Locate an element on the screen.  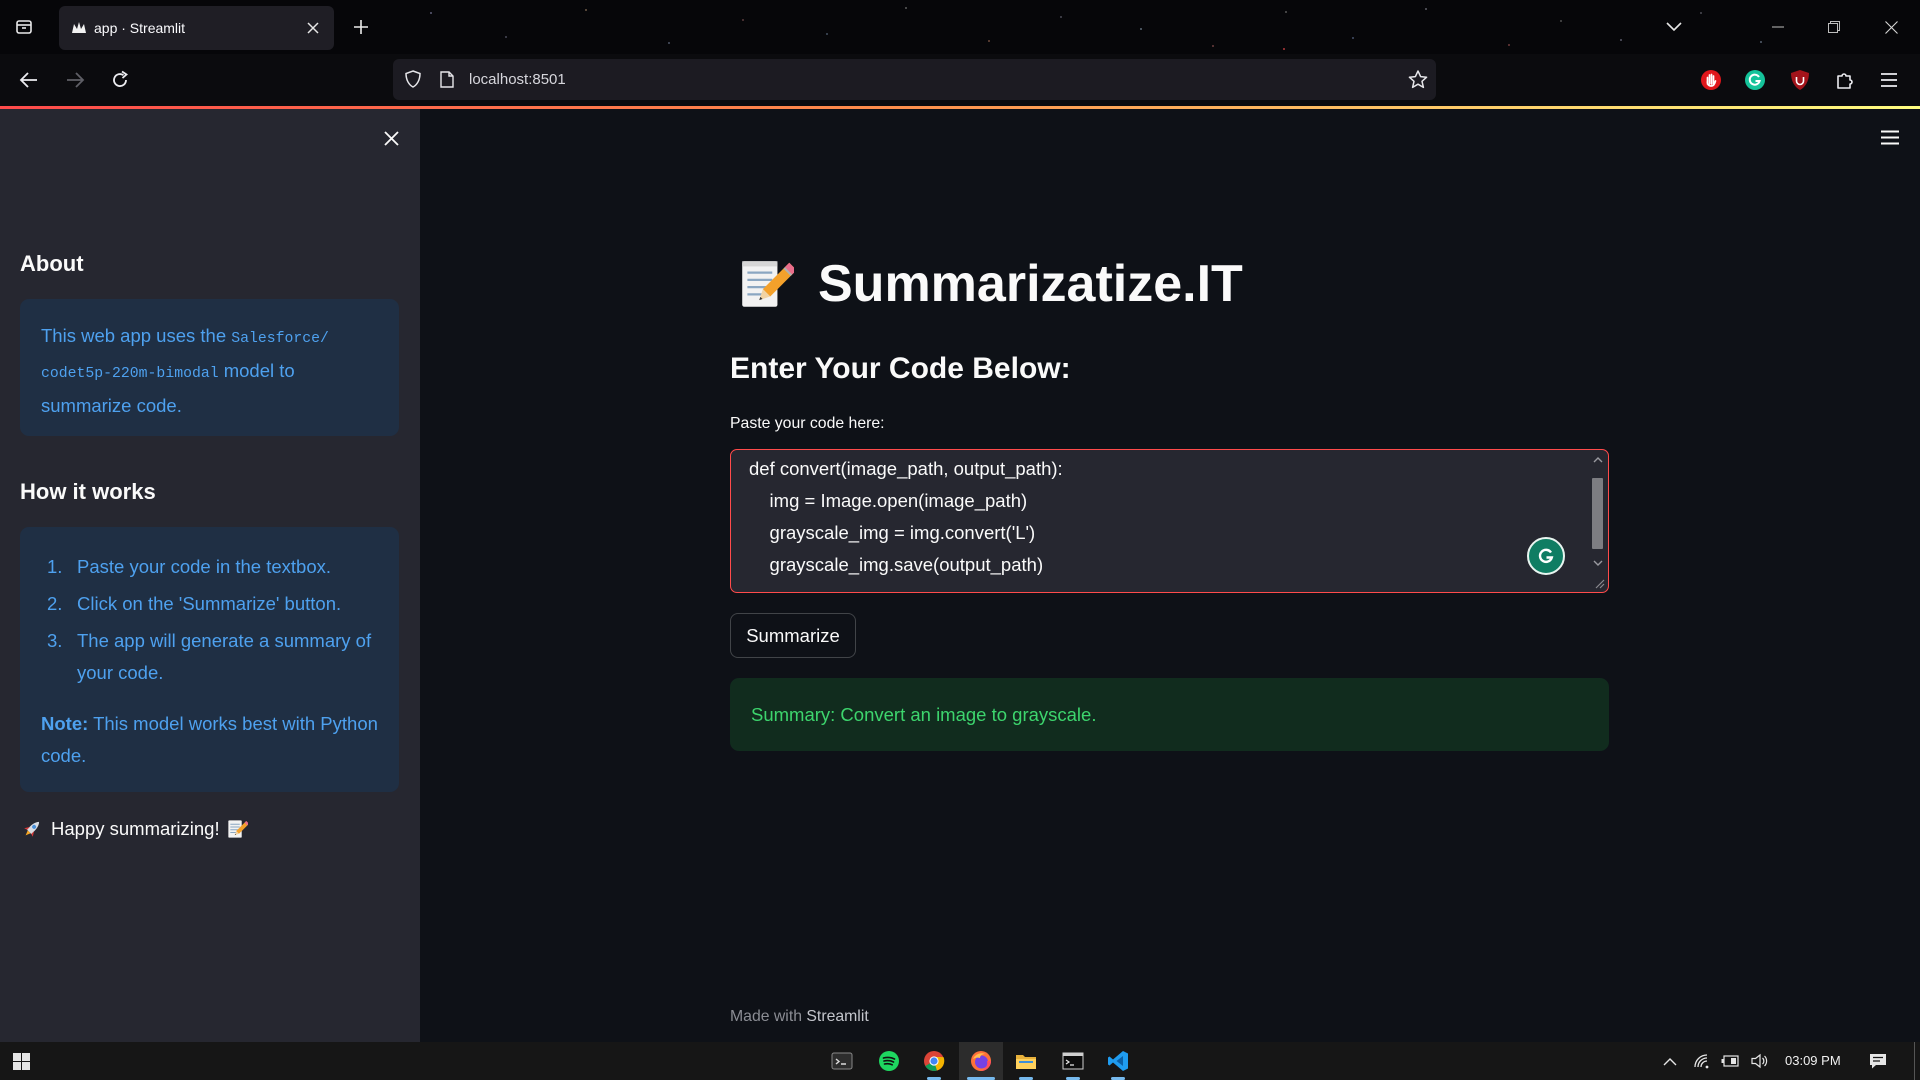
windows-taskbar: 03:09 PM is located at coordinates (960, 1061).